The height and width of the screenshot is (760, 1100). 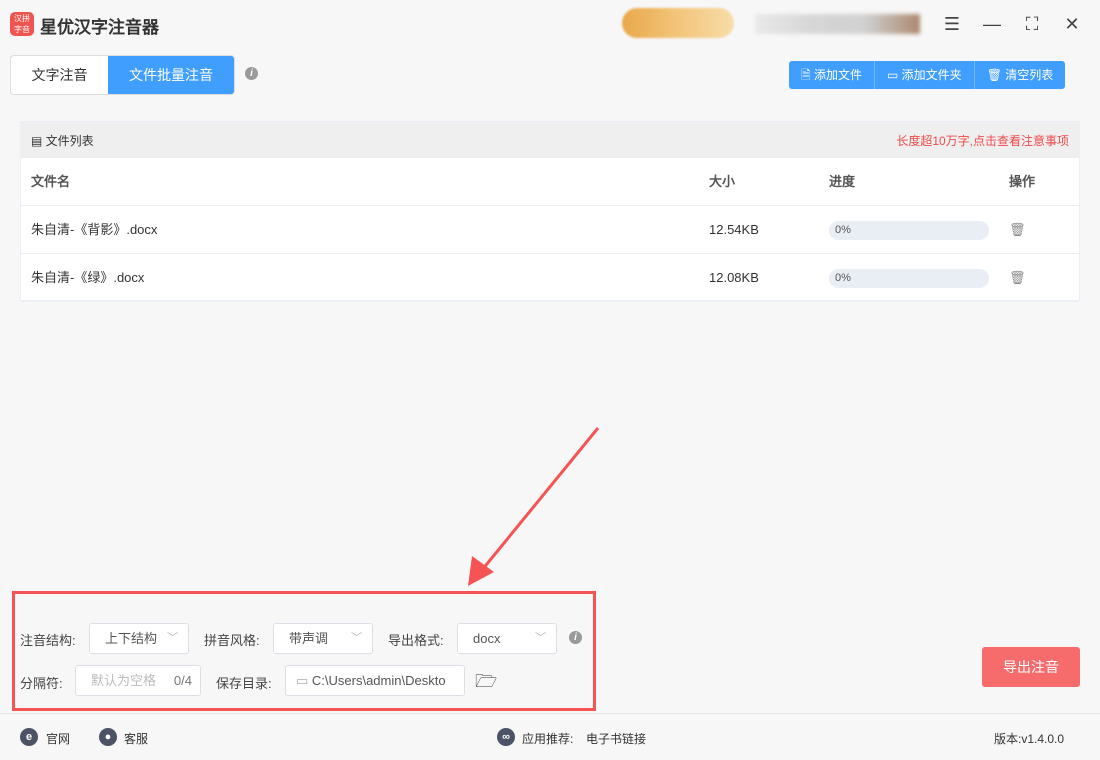 I want to click on separator-count: 0/4, so click(x=182, y=680).